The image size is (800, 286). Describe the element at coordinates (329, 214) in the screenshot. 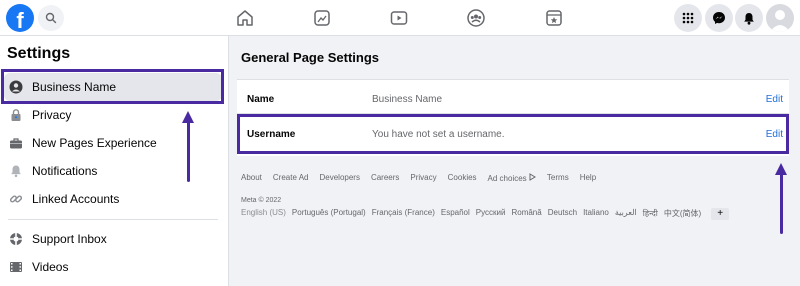

I see `language-option: Português (Portugal)` at that location.